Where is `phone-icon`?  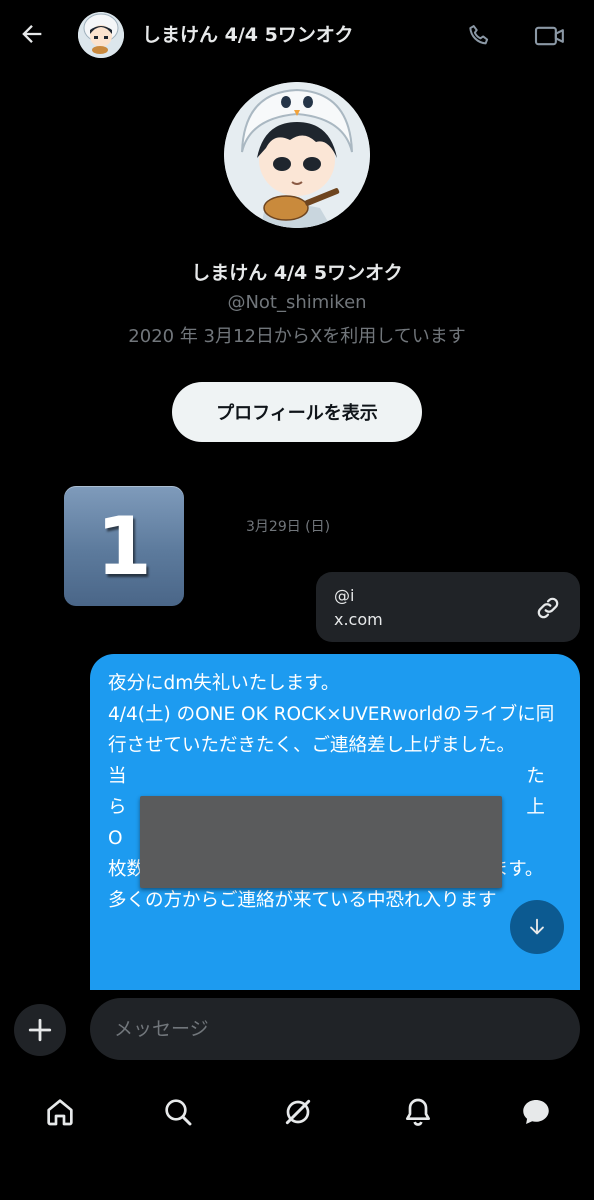 phone-icon is located at coordinates (479, 35).